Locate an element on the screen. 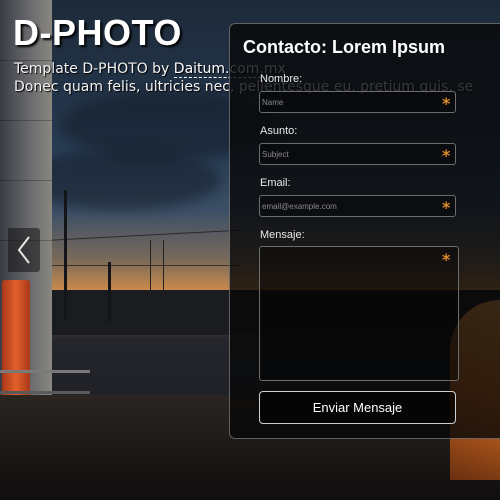 This screenshot has width=500, height=500. subject-label: Asunto: is located at coordinates (279, 131).